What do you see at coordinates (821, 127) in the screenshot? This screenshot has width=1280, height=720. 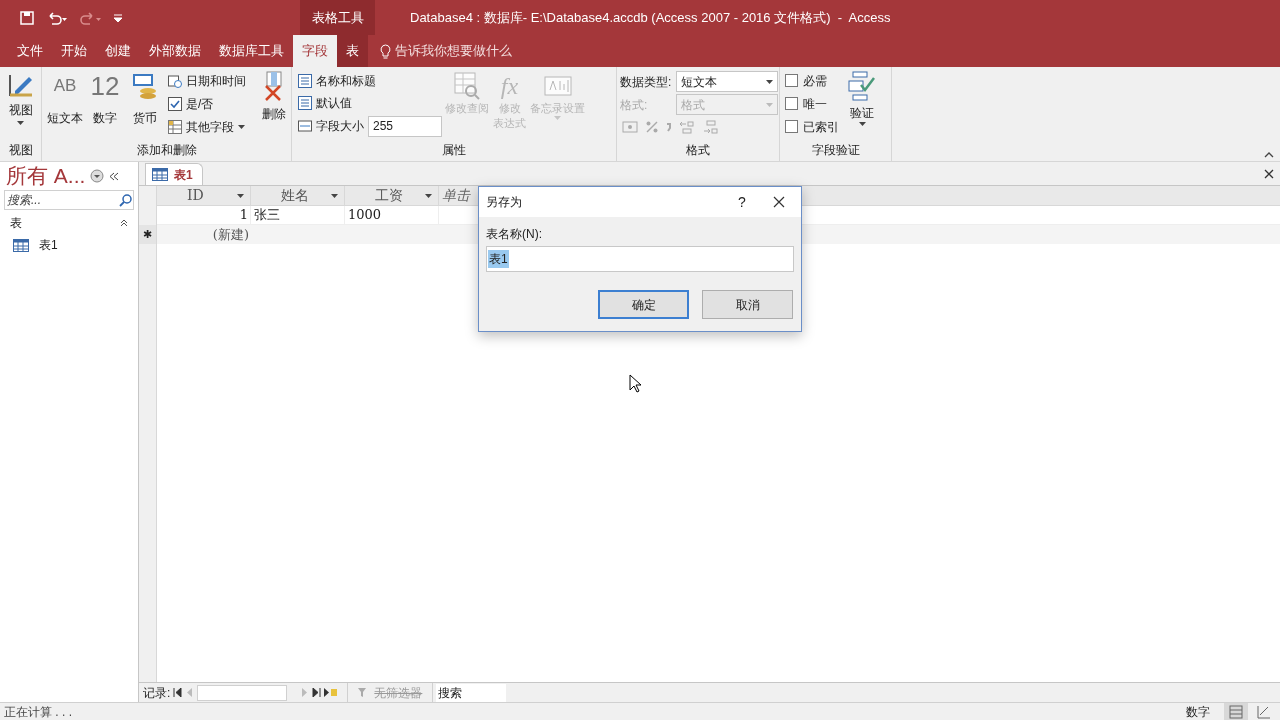 I see `checkbox-label: 已索引` at bounding box center [821, 127].